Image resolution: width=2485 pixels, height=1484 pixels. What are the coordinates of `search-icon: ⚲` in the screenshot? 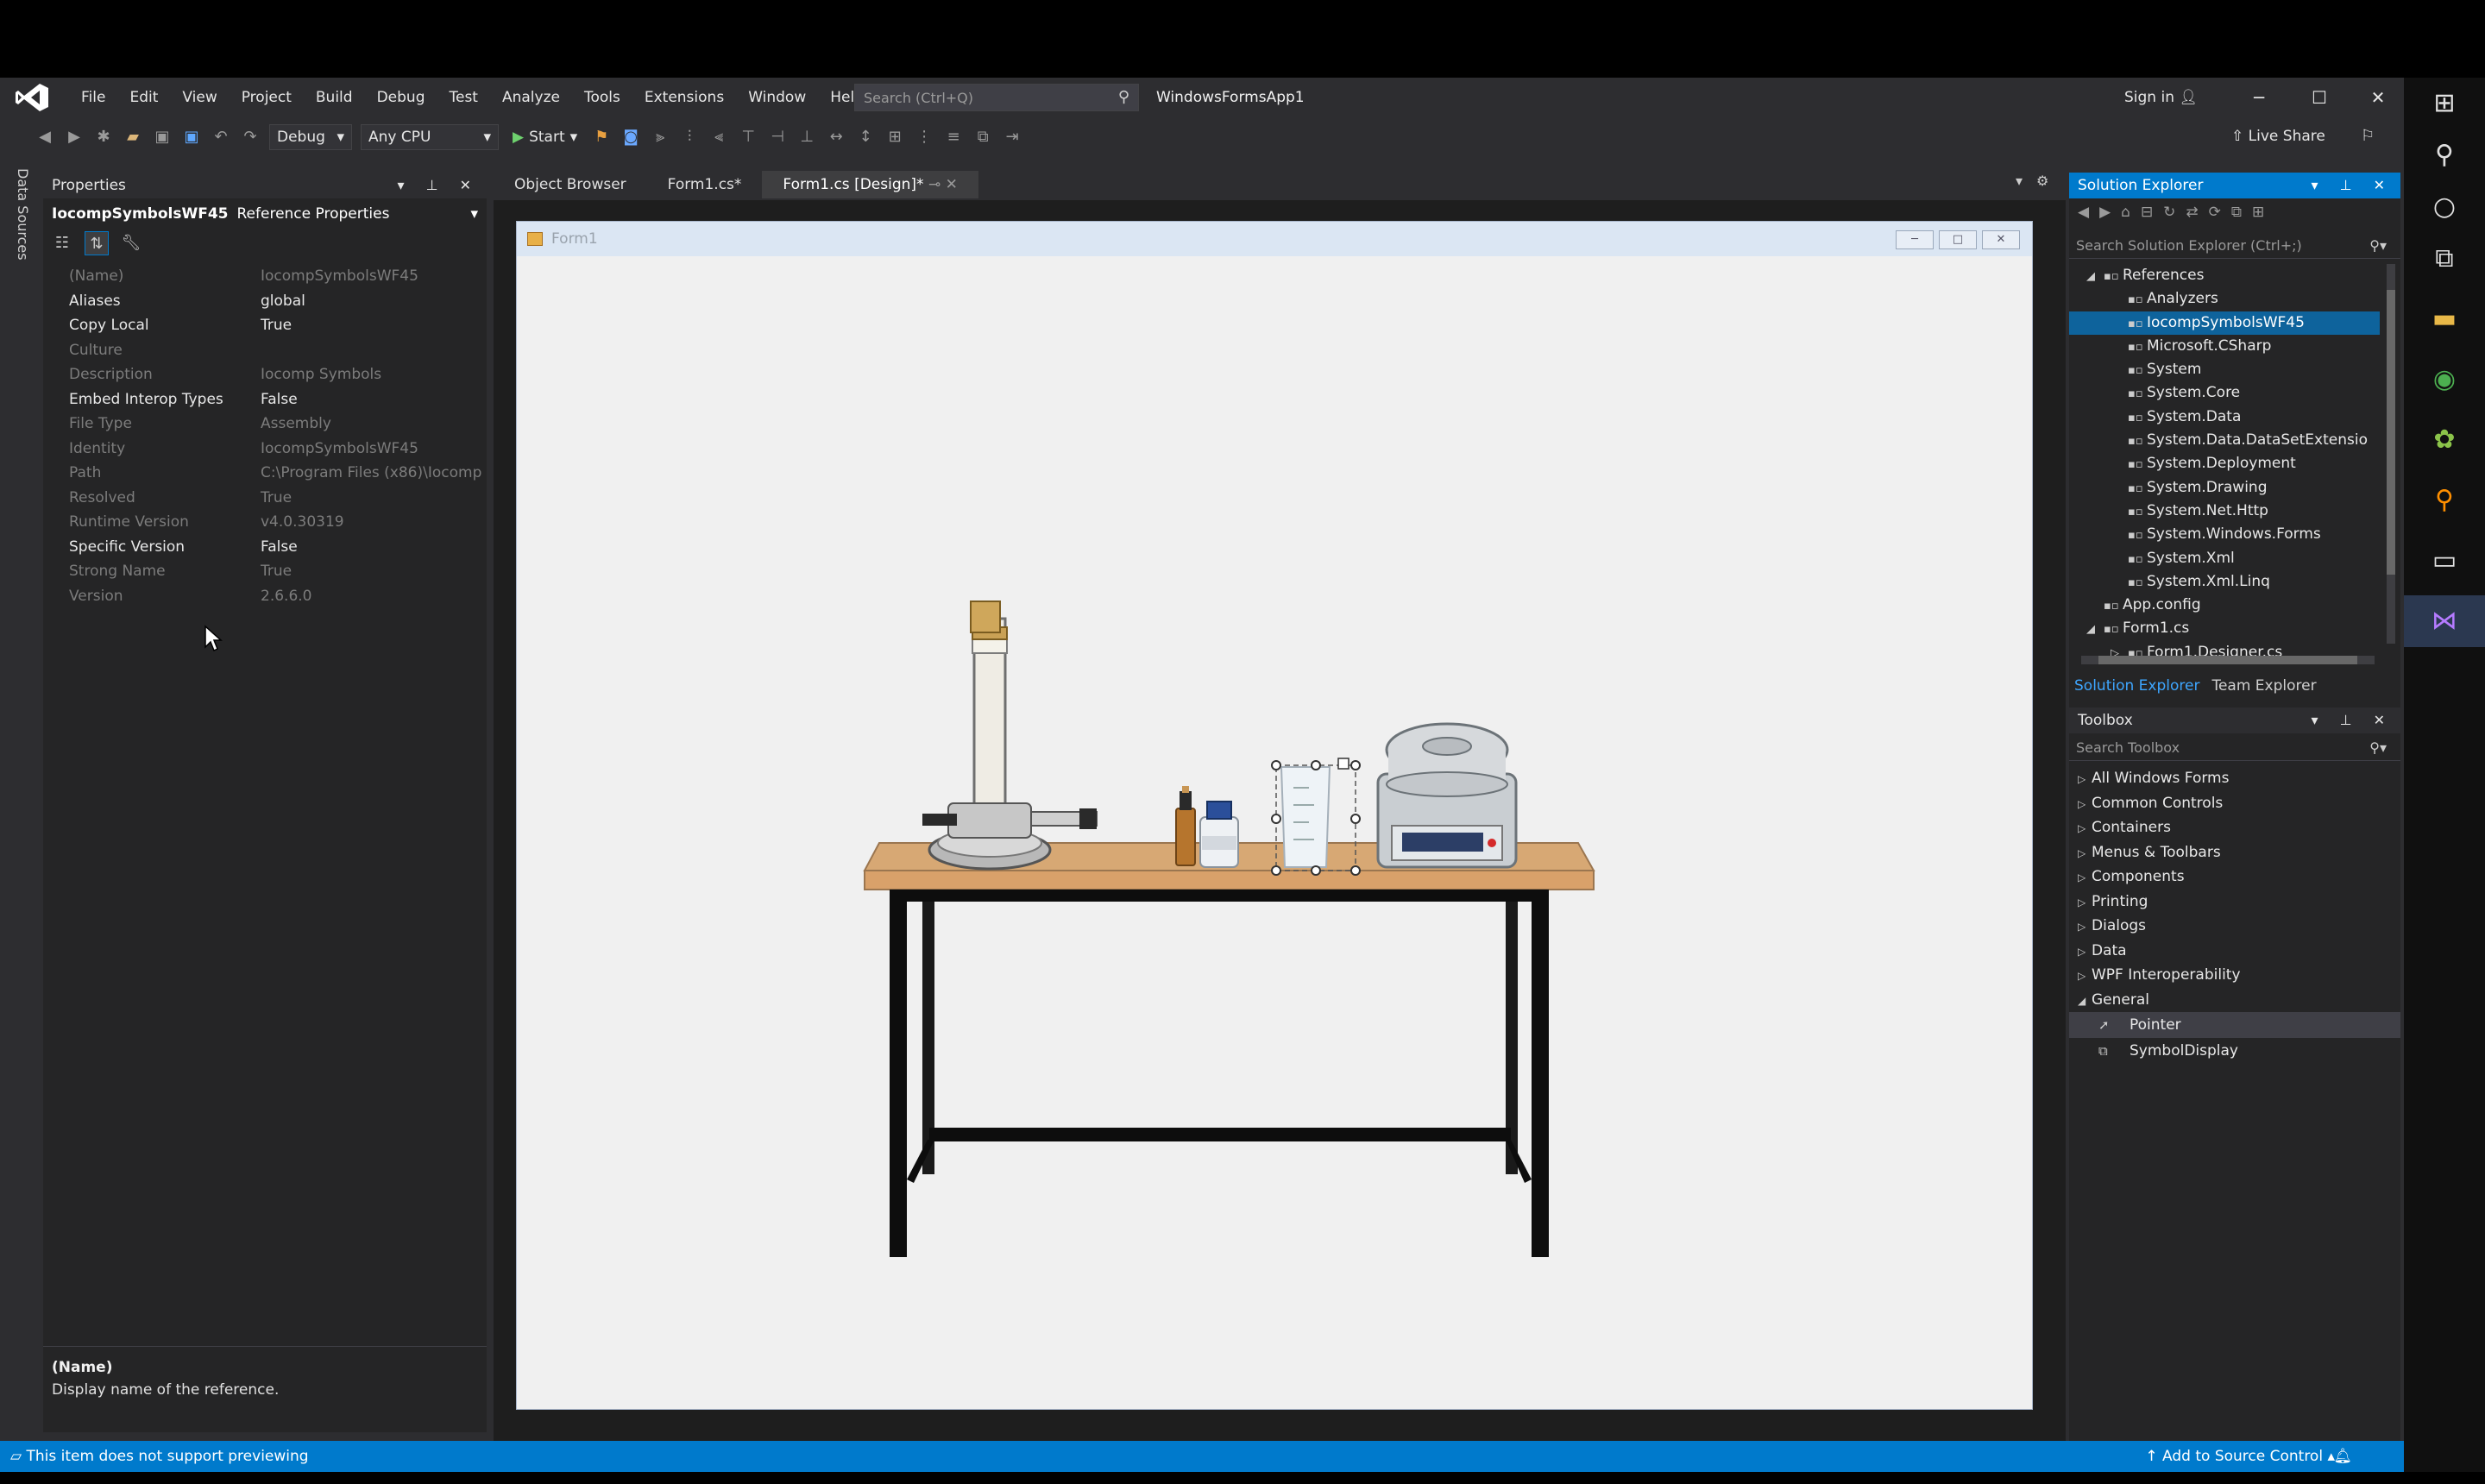 It's located at (2445, 155).